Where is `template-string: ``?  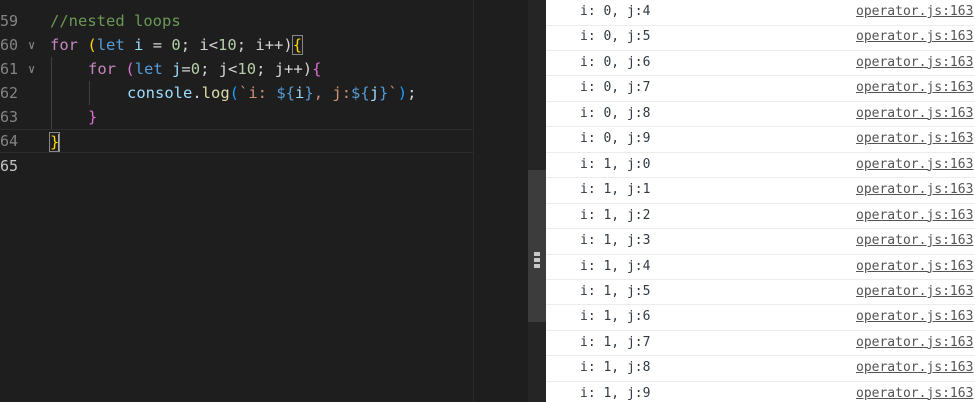 template-string: ` is located at coordinates (393, 93).